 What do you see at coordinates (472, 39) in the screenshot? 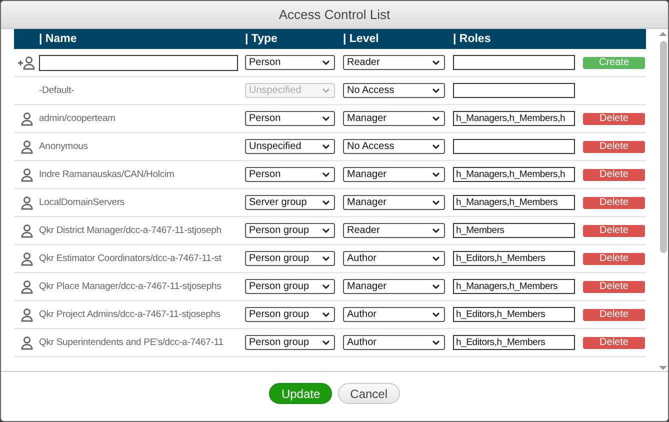
I see `column-header: | Roles` at bounding box center [472, 39].